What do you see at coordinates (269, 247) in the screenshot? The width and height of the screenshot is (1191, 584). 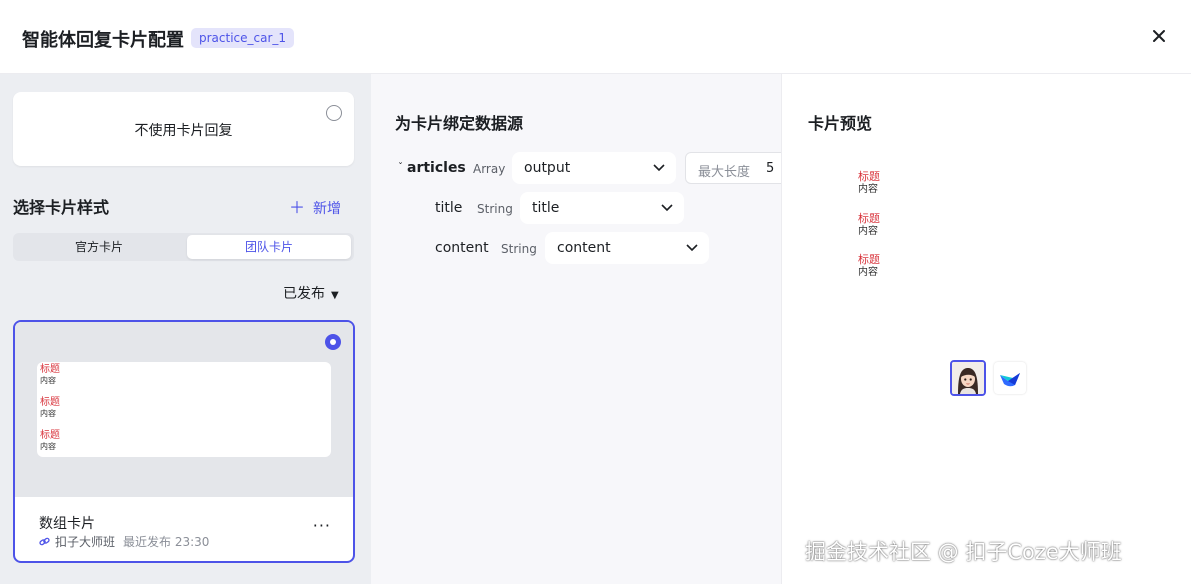 I see `tab-team-cards: 团队卡片` at bounding box center [269, 247].